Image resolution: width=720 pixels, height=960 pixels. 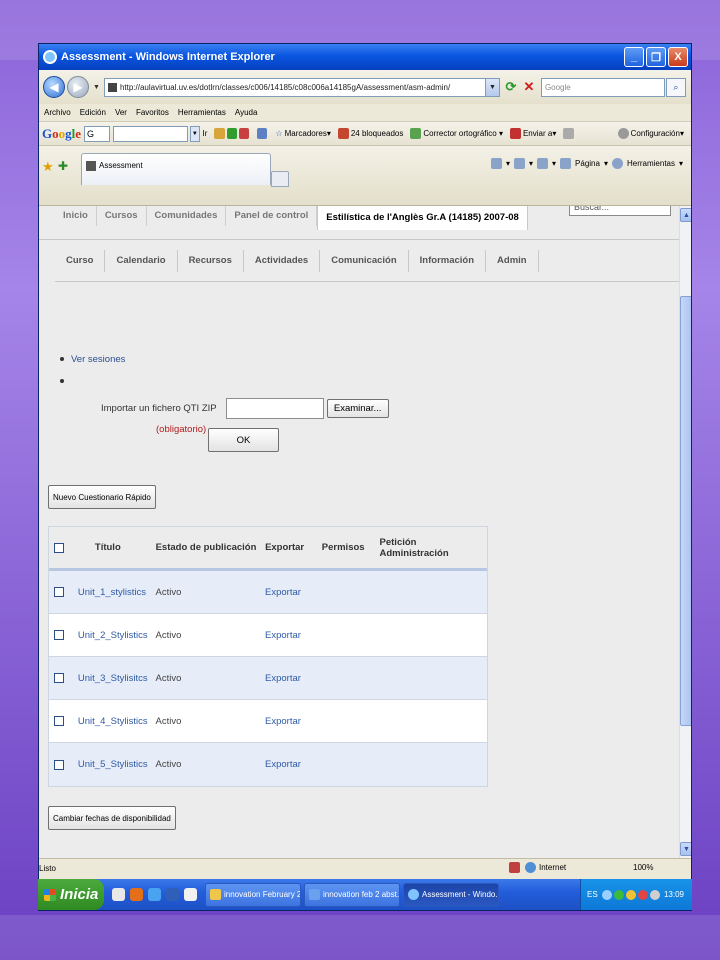 I want to click on add-favorite-icon: ✚, so click(x=63, y=166).